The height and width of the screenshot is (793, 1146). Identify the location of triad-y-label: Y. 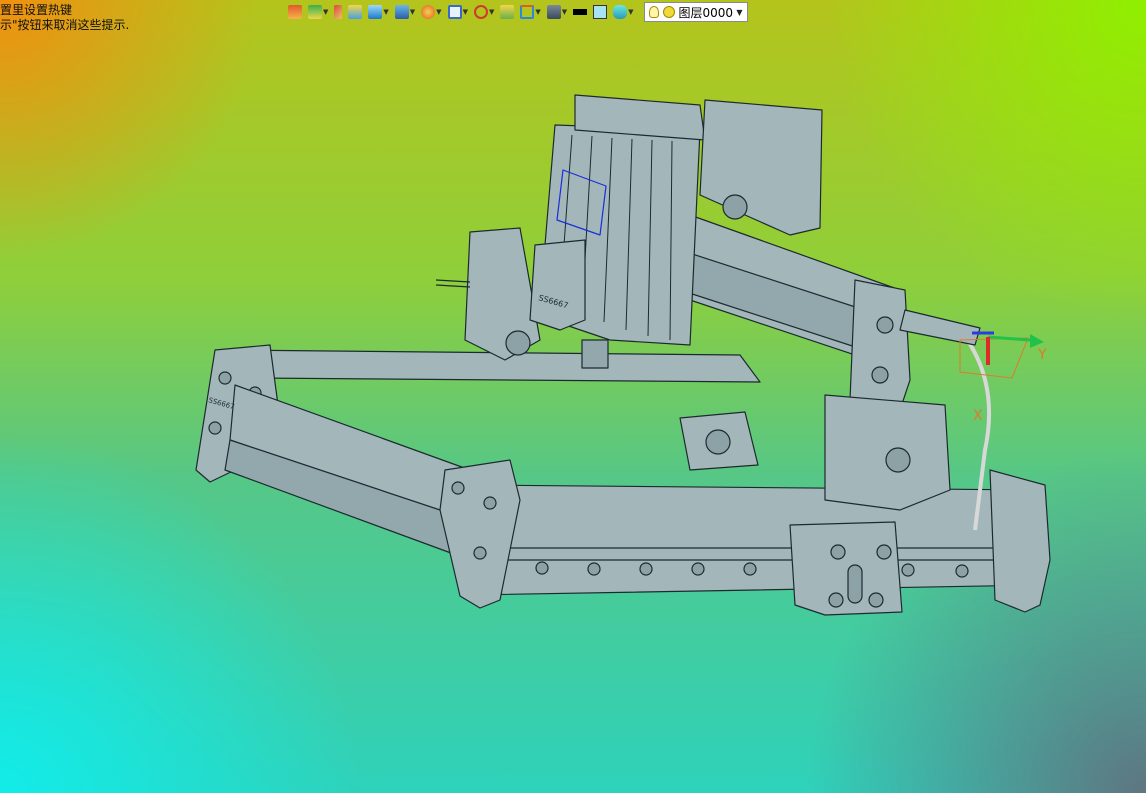
(1042, 355).